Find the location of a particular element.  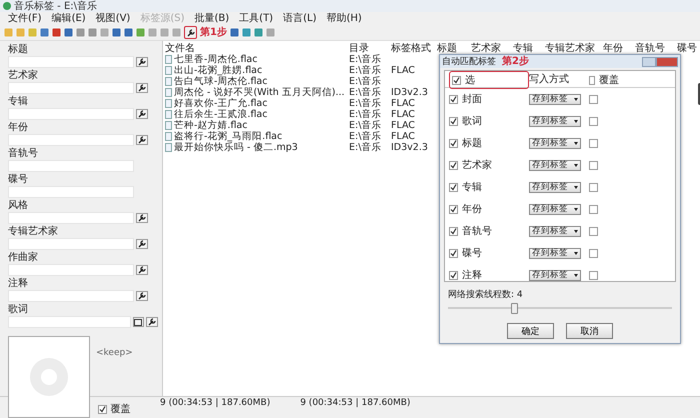

auto-tag-button is located at coordinates (190, 32).